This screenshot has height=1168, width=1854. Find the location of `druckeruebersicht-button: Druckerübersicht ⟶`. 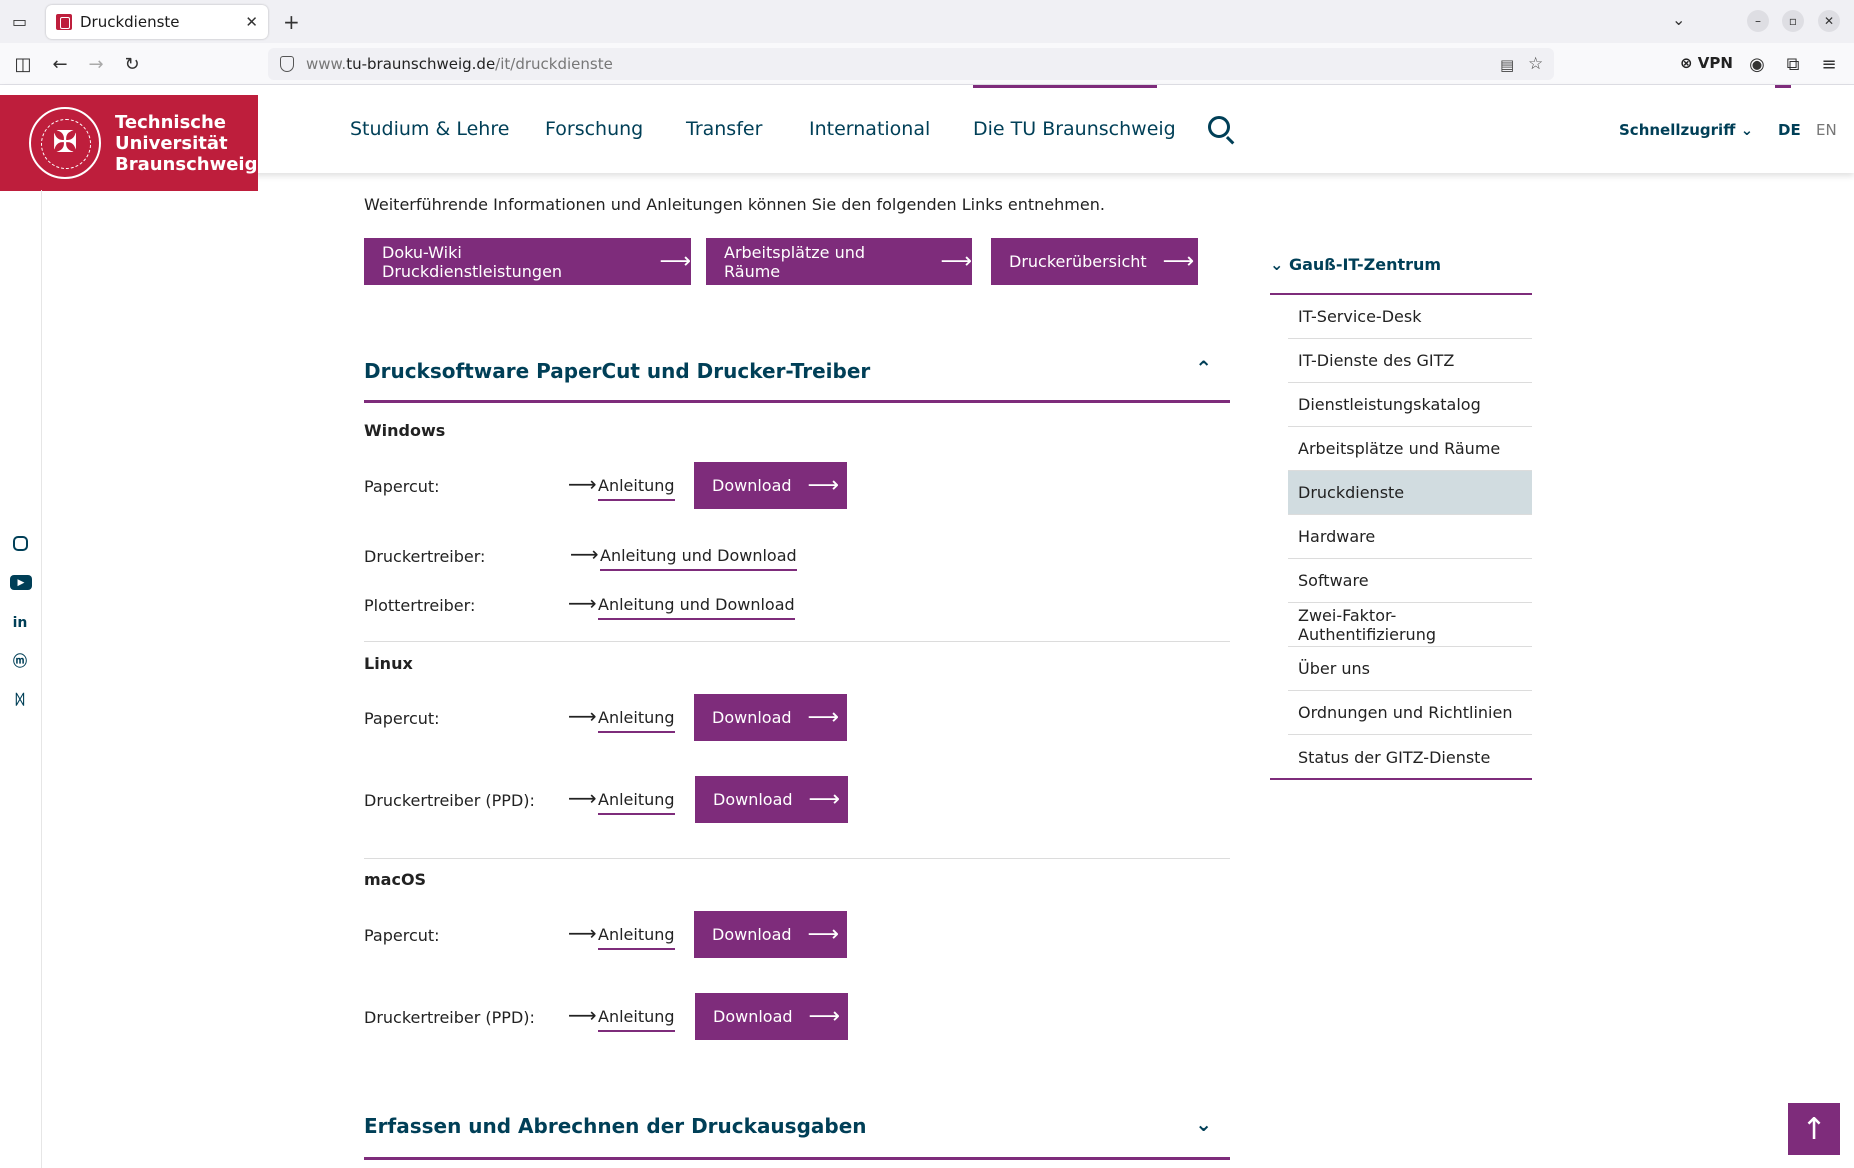

druckeruebersicht-button: Druckerübersicht ⟶ is located at coordinates (1094, 261).